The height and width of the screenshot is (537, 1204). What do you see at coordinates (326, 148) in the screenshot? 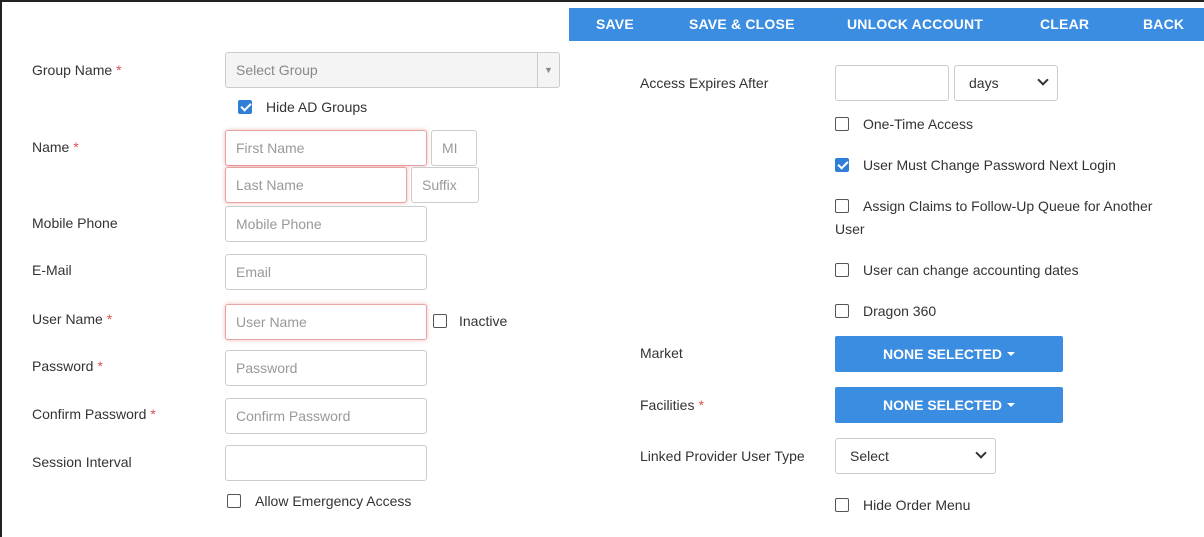
I see `first-name-input` at bounding box center [326, 148].